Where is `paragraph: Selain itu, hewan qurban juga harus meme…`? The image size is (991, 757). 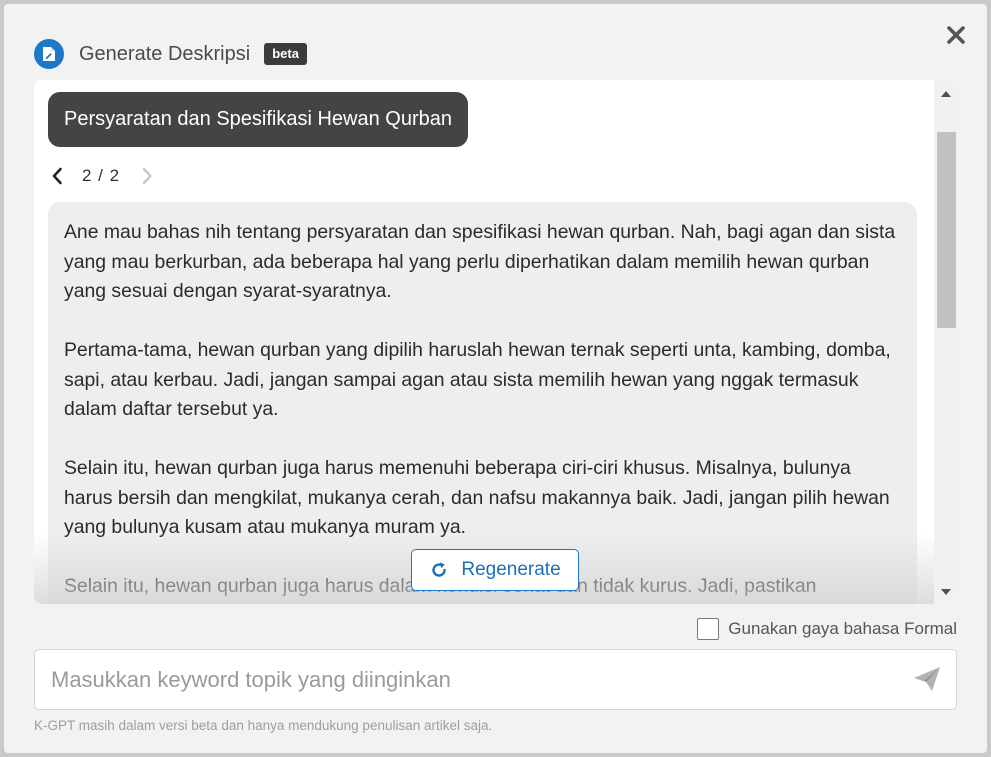 paragraph: Selain itu, hewan qurban juga harus meme… is located at coordinates (477, 497).